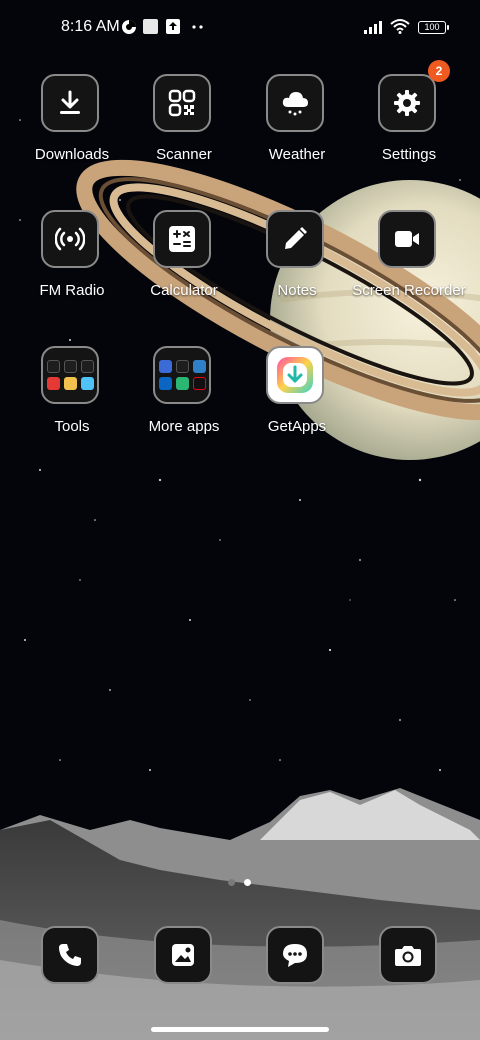 The height and width of the screenshot is (1040, 480). What do you see at coordinates (240, 28) in the screenshot?
I see `status-bar: 8:16 AM 100` at bounding box center [240, 28].